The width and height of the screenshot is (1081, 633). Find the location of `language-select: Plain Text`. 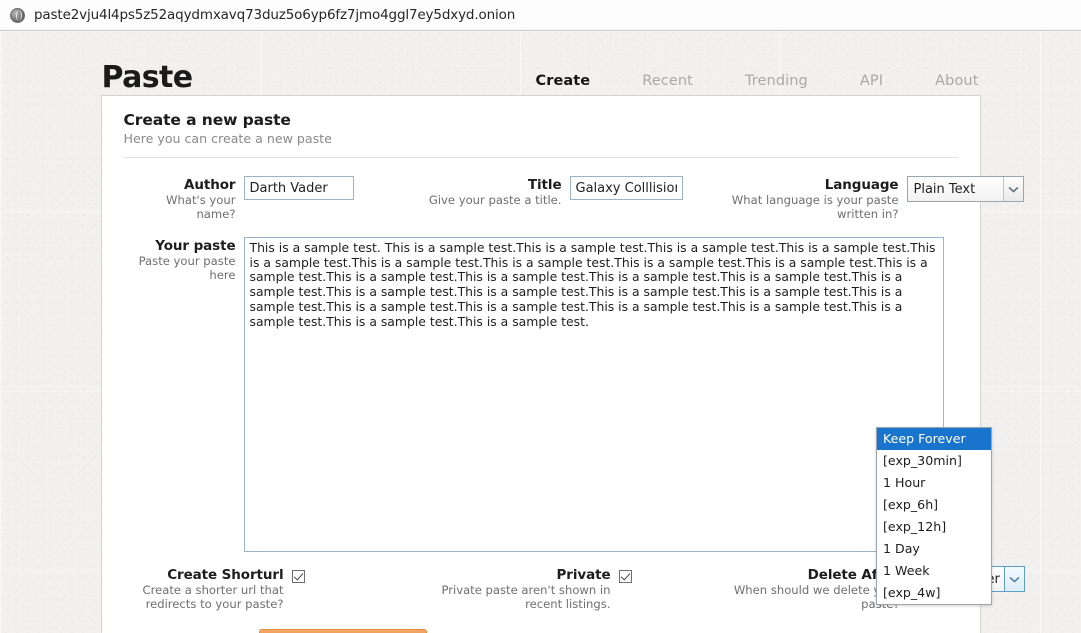

language-select: Plain Text is located at coordinates (965, 189).